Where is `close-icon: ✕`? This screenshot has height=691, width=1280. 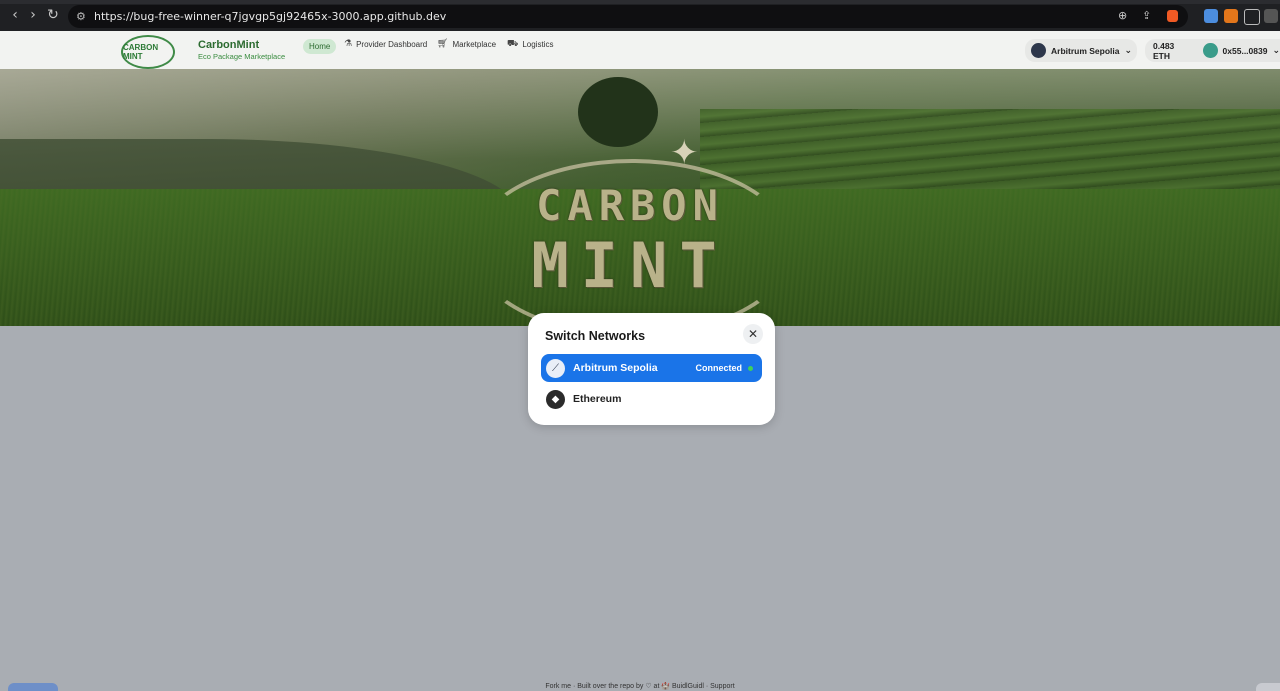 close-icon: ✕ is located at coordinates (753, 334).